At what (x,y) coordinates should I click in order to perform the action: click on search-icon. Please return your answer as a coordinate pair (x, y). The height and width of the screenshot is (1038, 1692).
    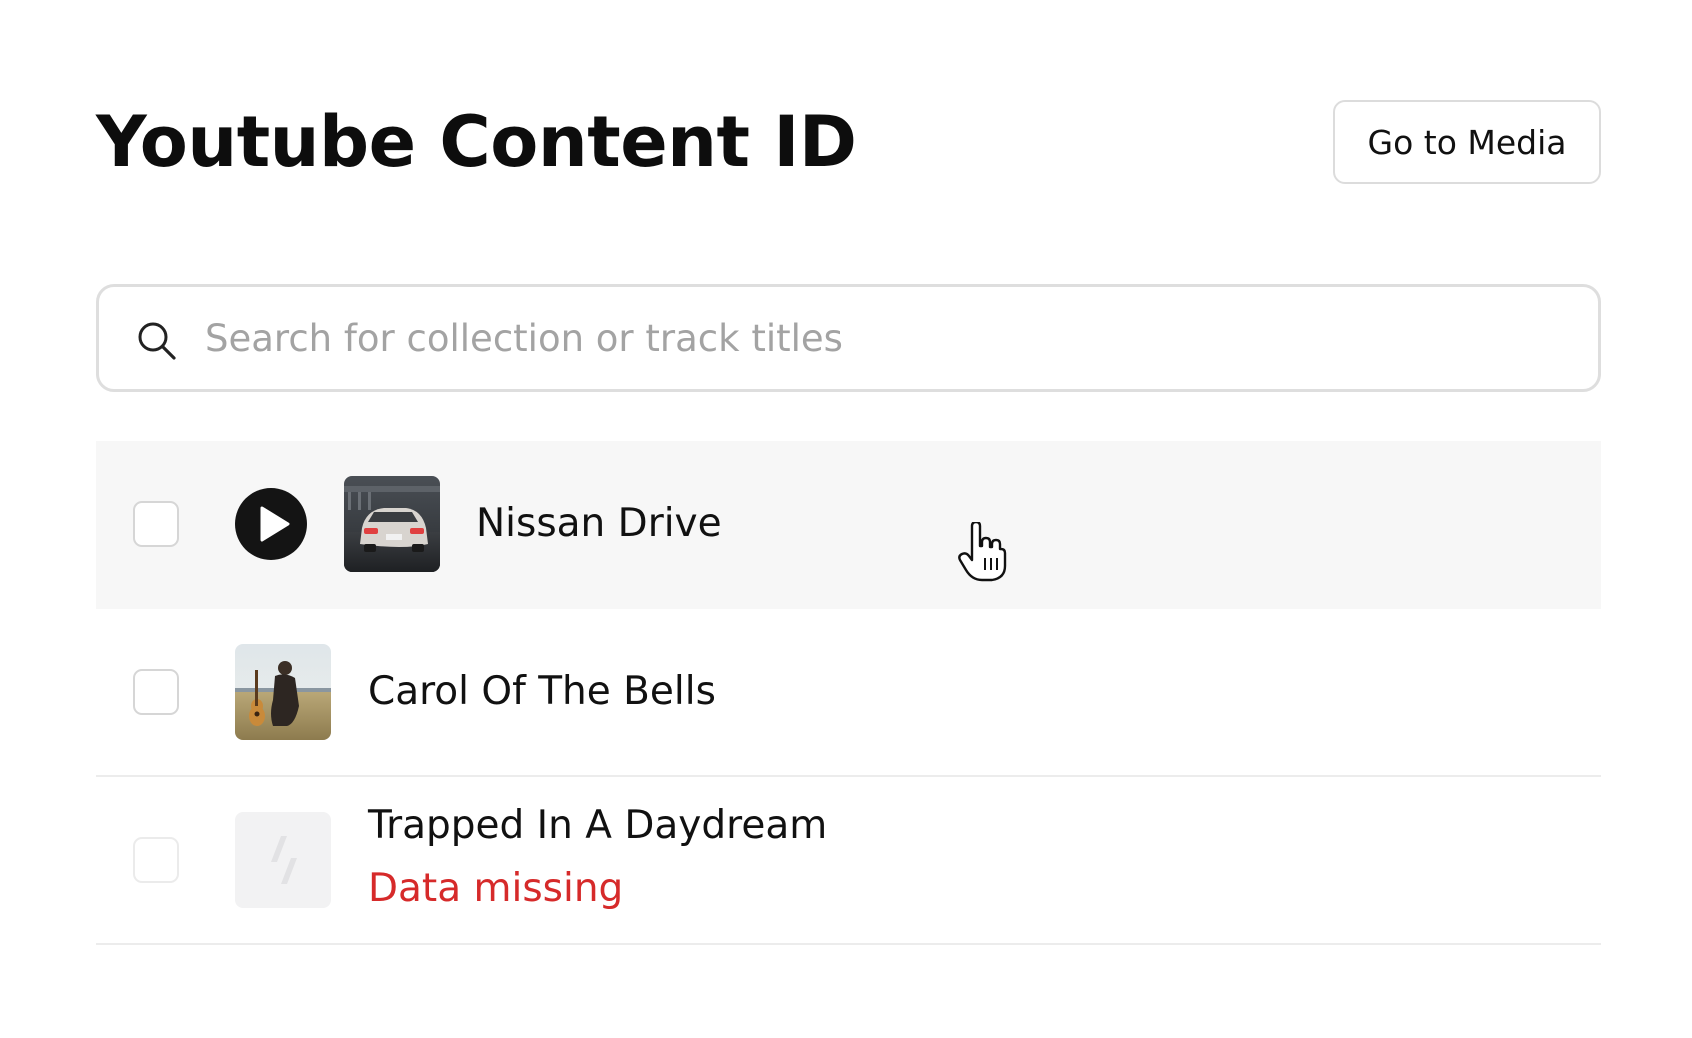
    Looking at the image, I should click on (157, 341).